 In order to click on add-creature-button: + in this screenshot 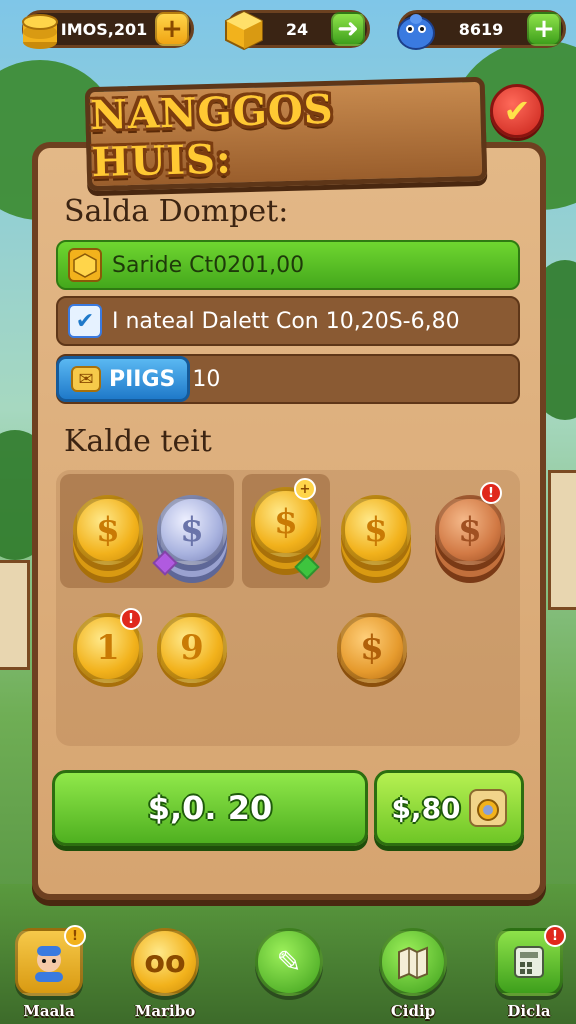, I will do `click(544, 29)`.